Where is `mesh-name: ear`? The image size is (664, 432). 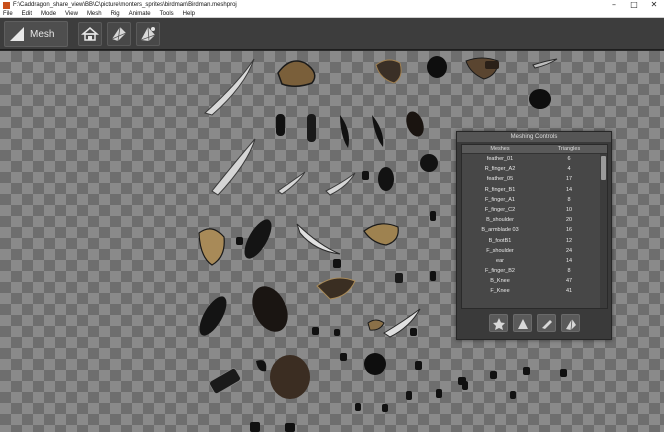
mesh-name: ear is located at coordinates (500, 260).